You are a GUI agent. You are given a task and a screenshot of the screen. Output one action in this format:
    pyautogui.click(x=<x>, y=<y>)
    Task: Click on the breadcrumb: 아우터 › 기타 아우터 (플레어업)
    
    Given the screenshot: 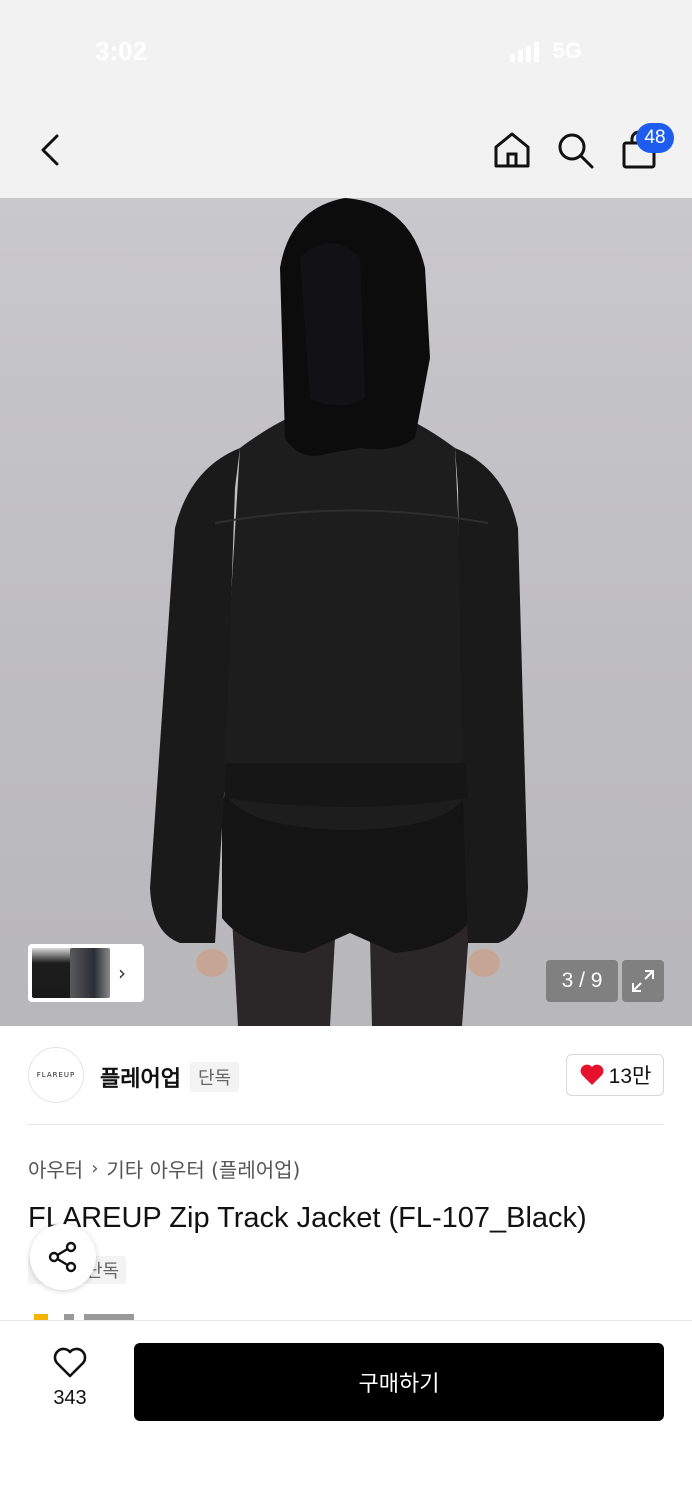 What is the action you would take?
    pyautogui.click(x=164, y=1168)
    